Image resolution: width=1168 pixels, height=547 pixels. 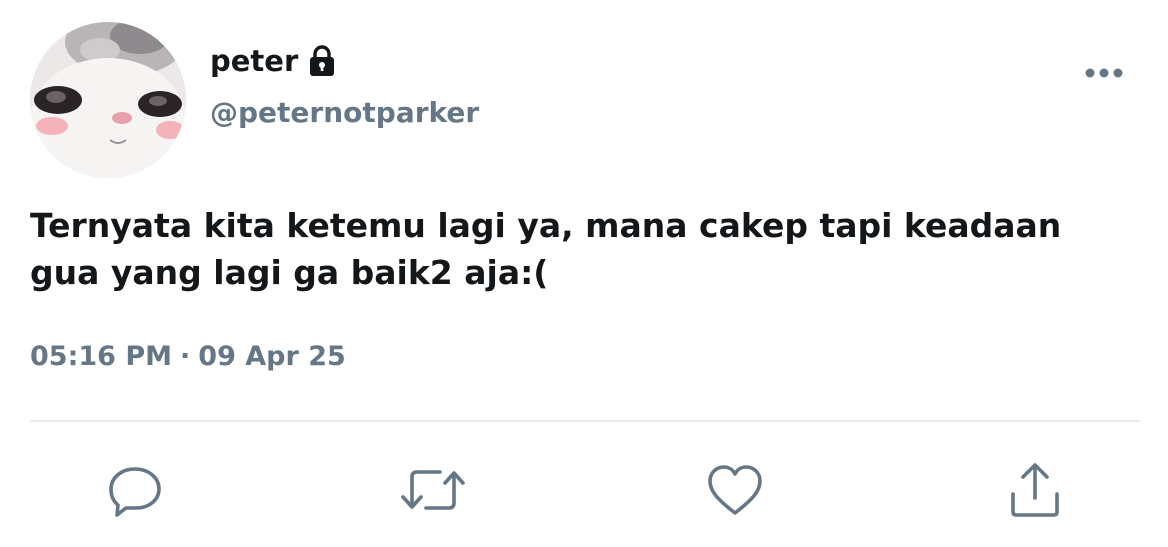 What do you see at coordinates (585, 421) in the screenshot?
I see `divider` at bounding box center [585, 421].